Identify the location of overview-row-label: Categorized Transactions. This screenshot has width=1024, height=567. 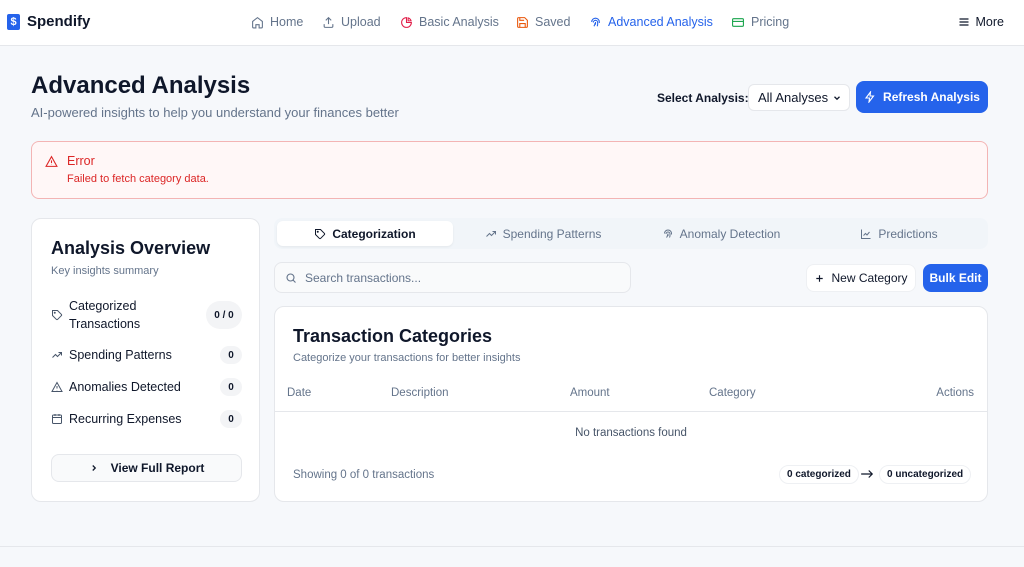
(105, 315).